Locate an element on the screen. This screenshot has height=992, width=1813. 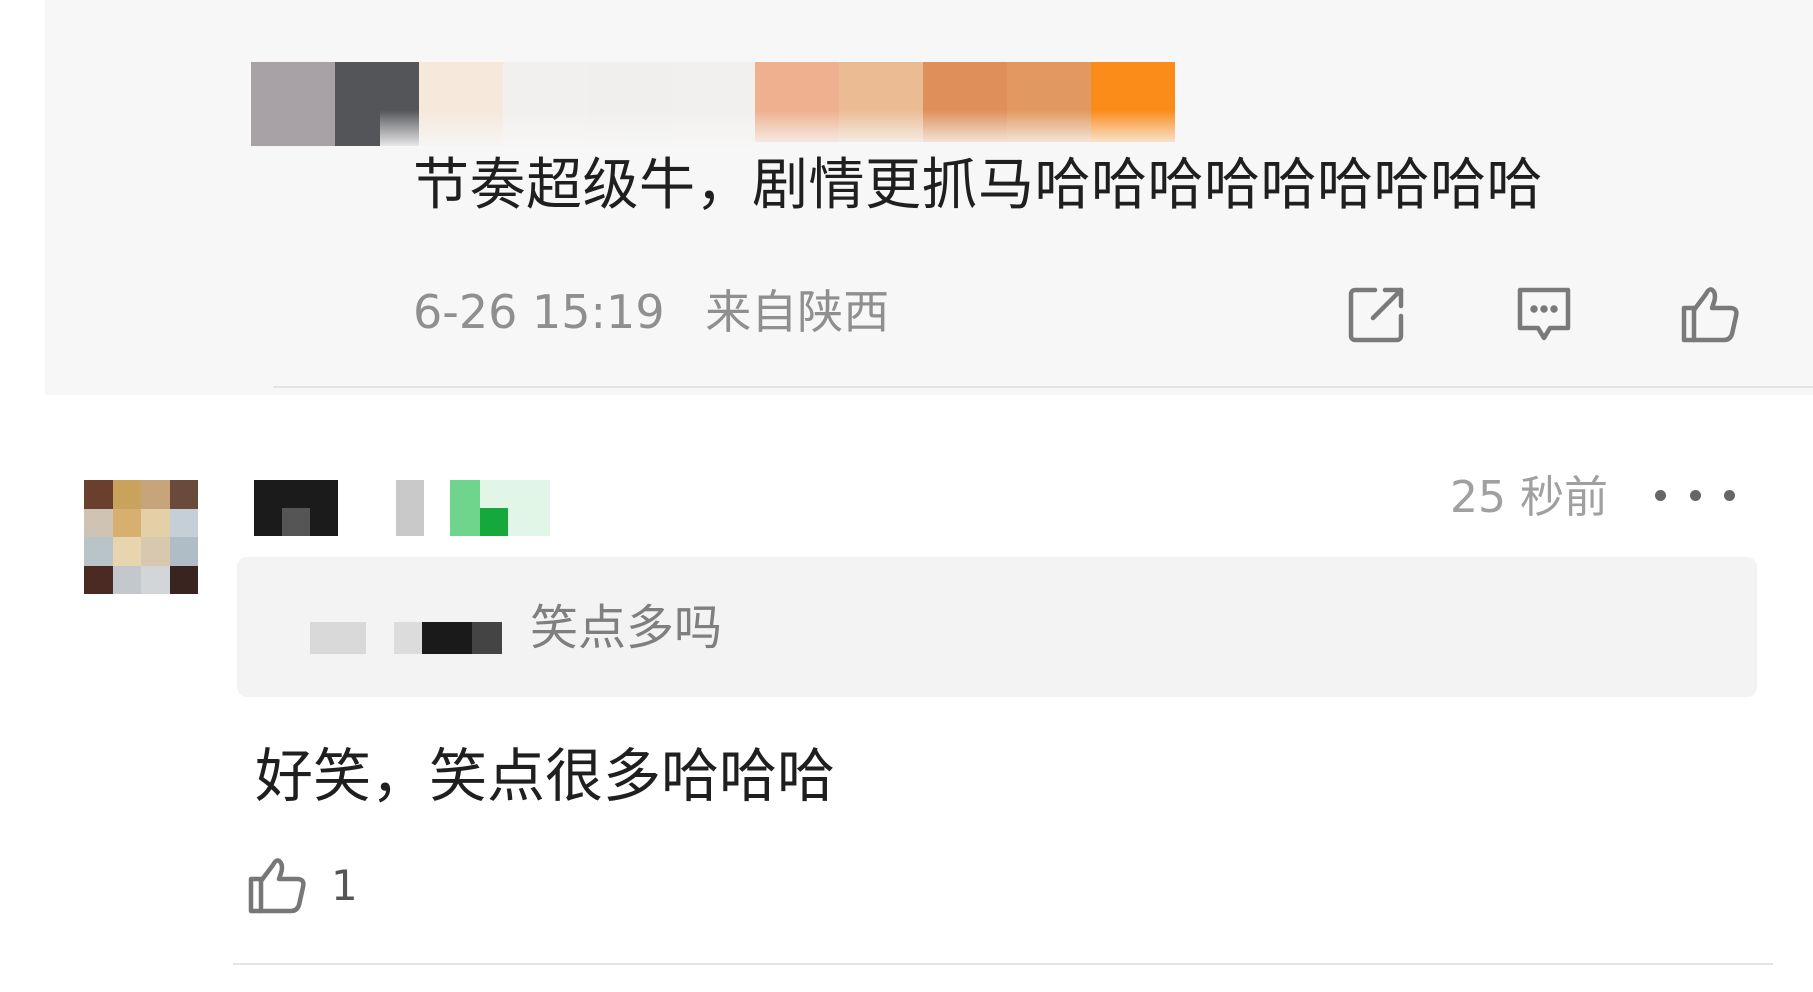
like-button is located at coordinates (1710, 314).